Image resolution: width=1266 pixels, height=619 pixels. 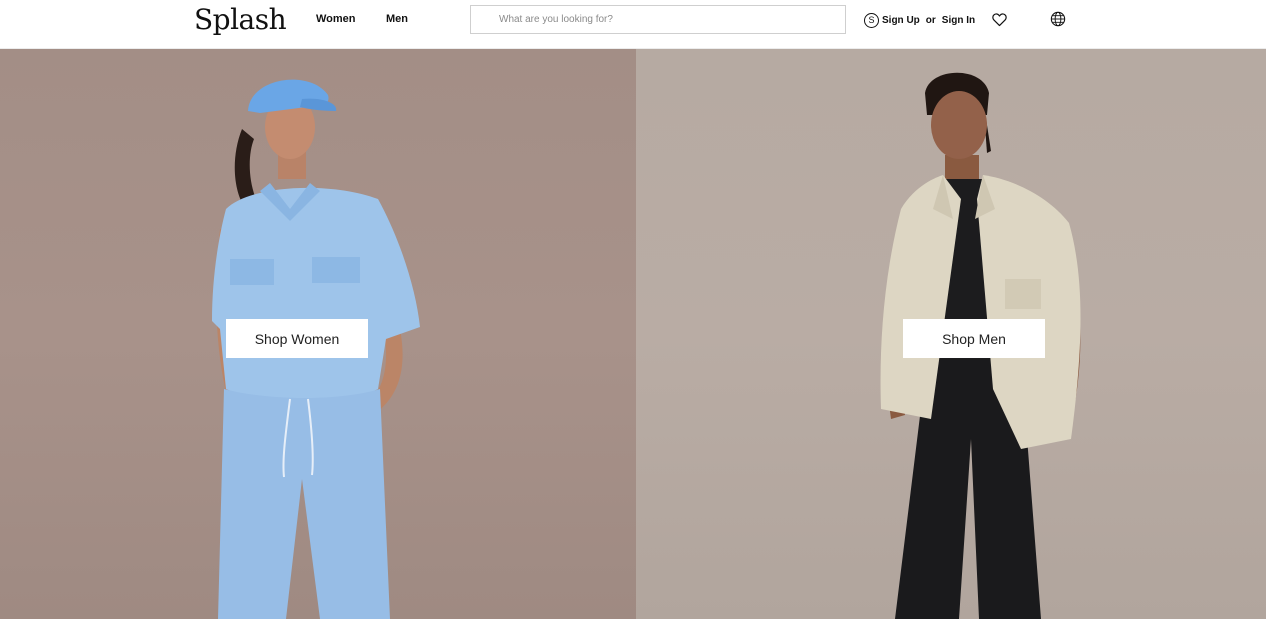 What do you see at coordinates (297, 338) in the screenshot?
I see `shop-women-button: Shop Women` at bounding box center [297, 338].